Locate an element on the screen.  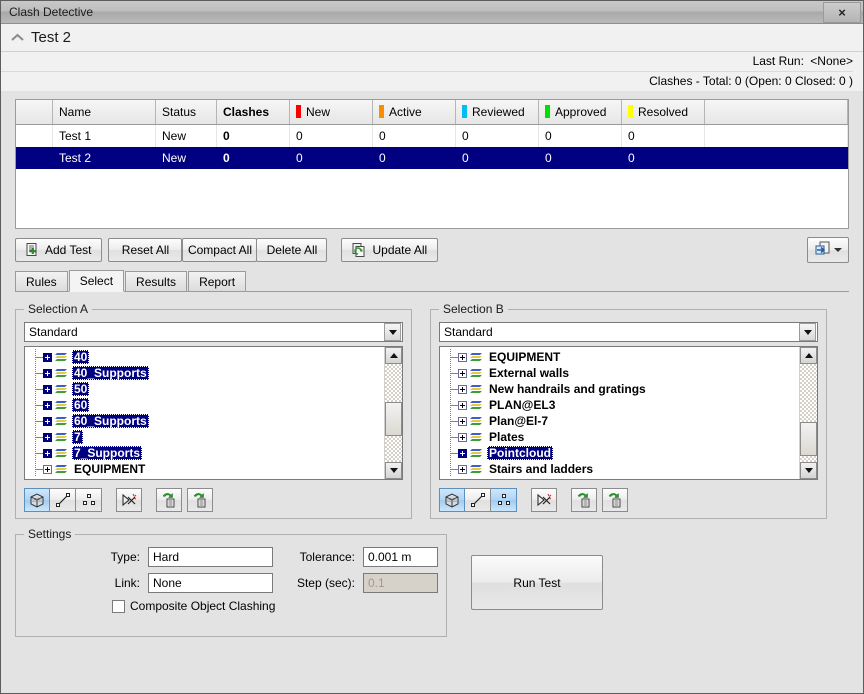
table-row: Test 1 New 0 0 0 0 0 0 is located at coordinates (432, 135).